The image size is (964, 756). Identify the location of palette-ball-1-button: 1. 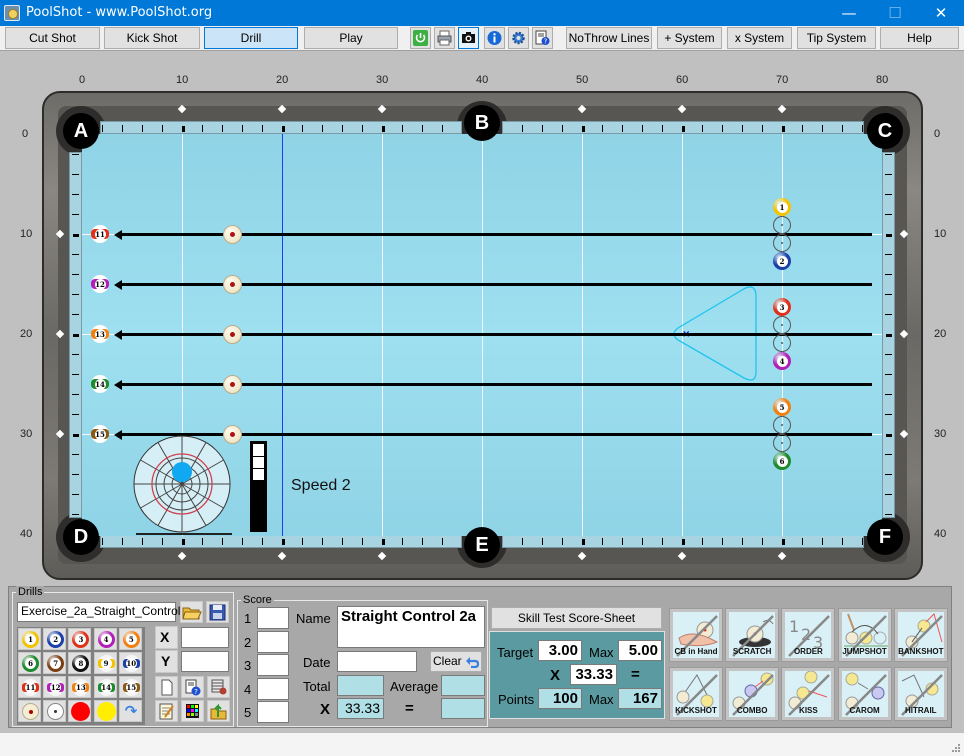
(29, 639).